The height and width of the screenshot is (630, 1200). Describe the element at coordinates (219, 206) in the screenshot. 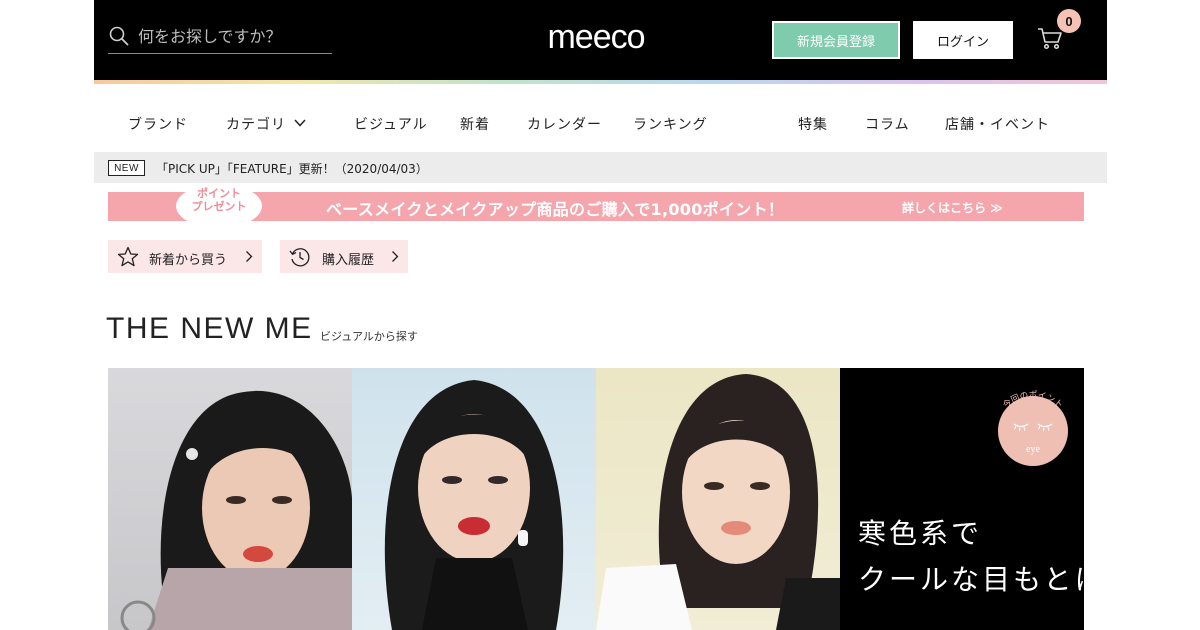

I see `promo-badge-line2: プレゼント` at that location.